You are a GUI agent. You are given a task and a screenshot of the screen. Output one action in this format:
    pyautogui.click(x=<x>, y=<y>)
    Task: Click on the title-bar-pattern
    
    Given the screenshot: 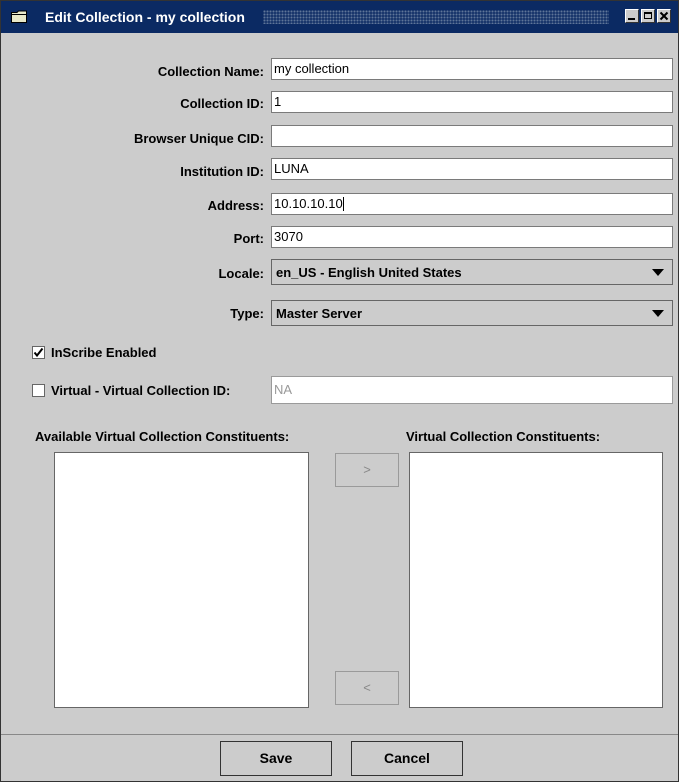 What is the action you would take?
    pyautogui.click(x=436, y=17)
    